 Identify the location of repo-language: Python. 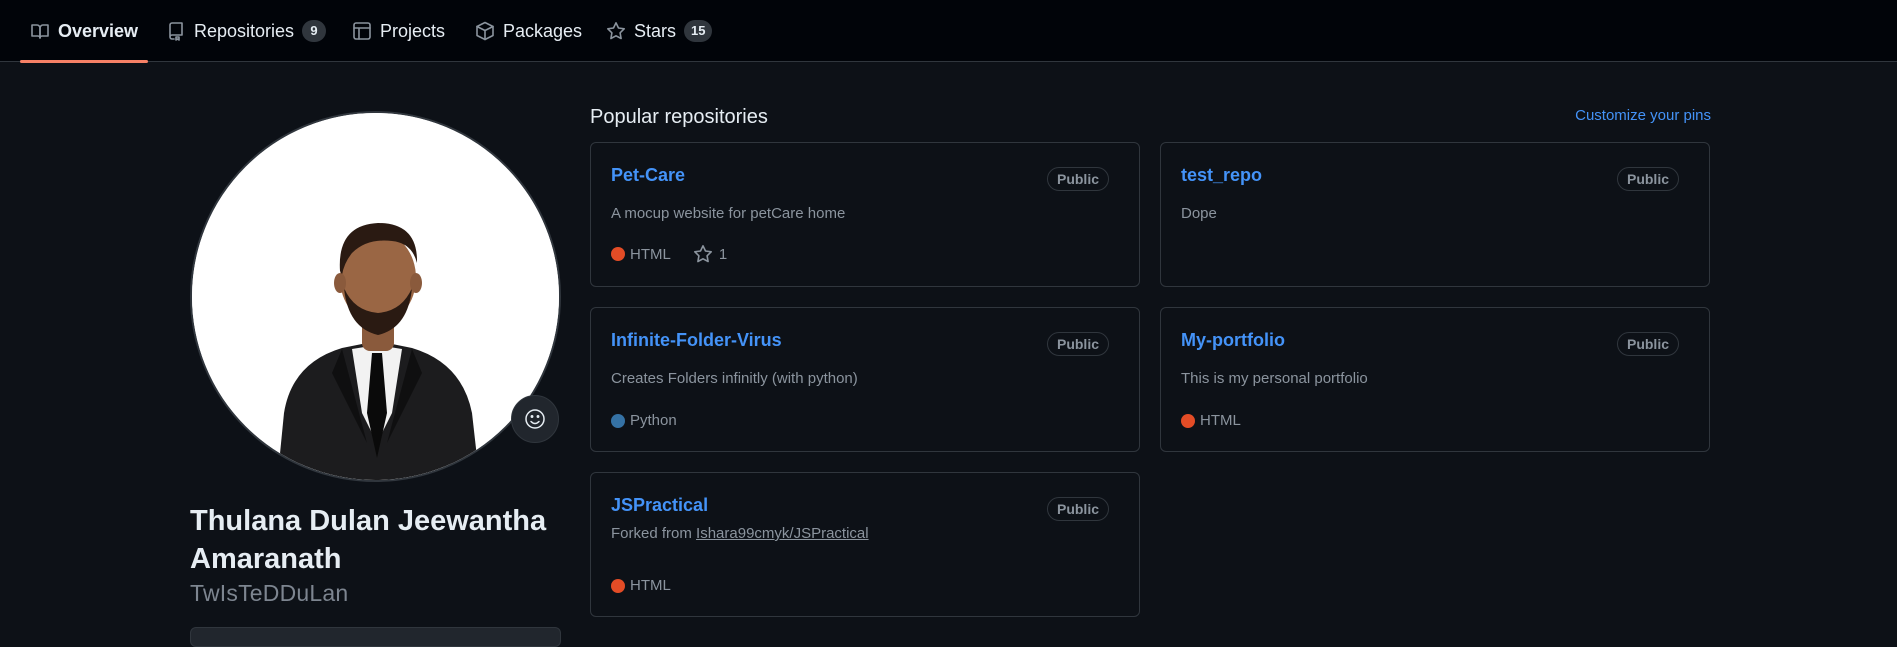
(644, 420).